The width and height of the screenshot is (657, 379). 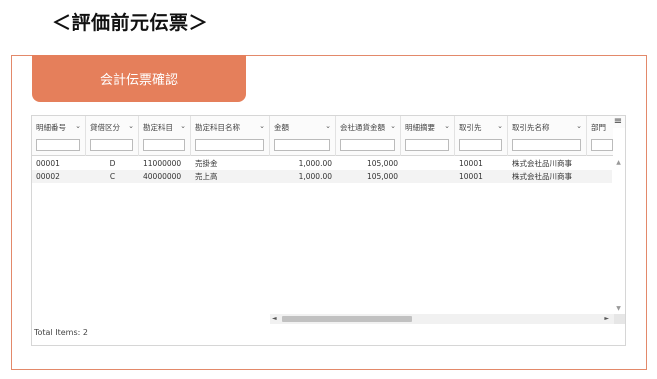 What do you see at coordinates (618, 122) in the screenshot?
I see `grid-menu-icon: ≡` at bounding box center [618, 122].